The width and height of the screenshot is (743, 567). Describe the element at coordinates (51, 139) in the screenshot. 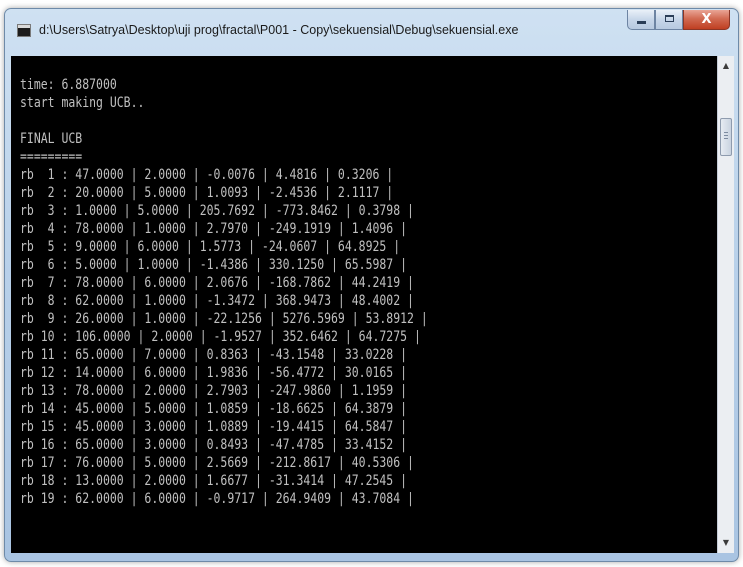

I see `console-line: FINAL UCB` at that location.